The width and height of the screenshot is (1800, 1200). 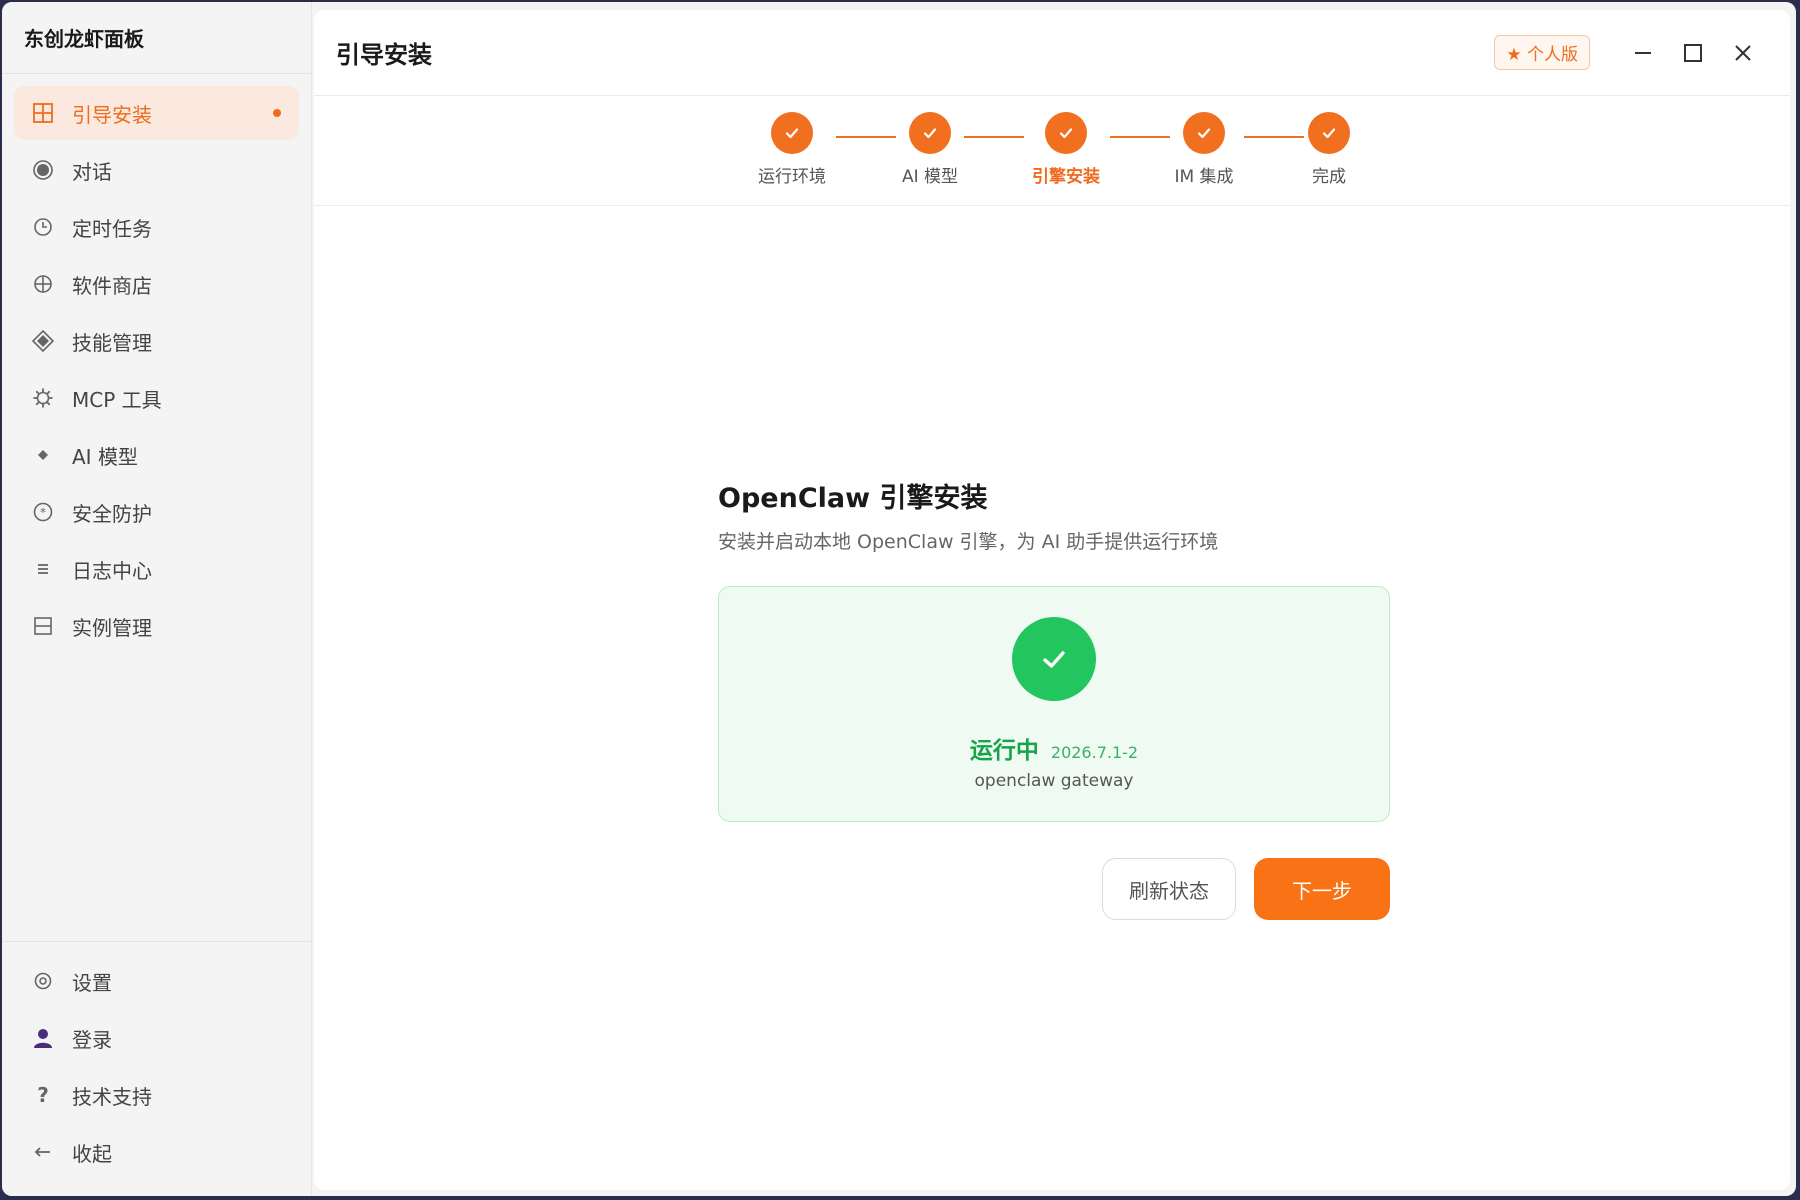 What do you see at coordinates (930, 177) in the screenshot?
I see `step-label: AI 模型` at bounding box center [930, 177].